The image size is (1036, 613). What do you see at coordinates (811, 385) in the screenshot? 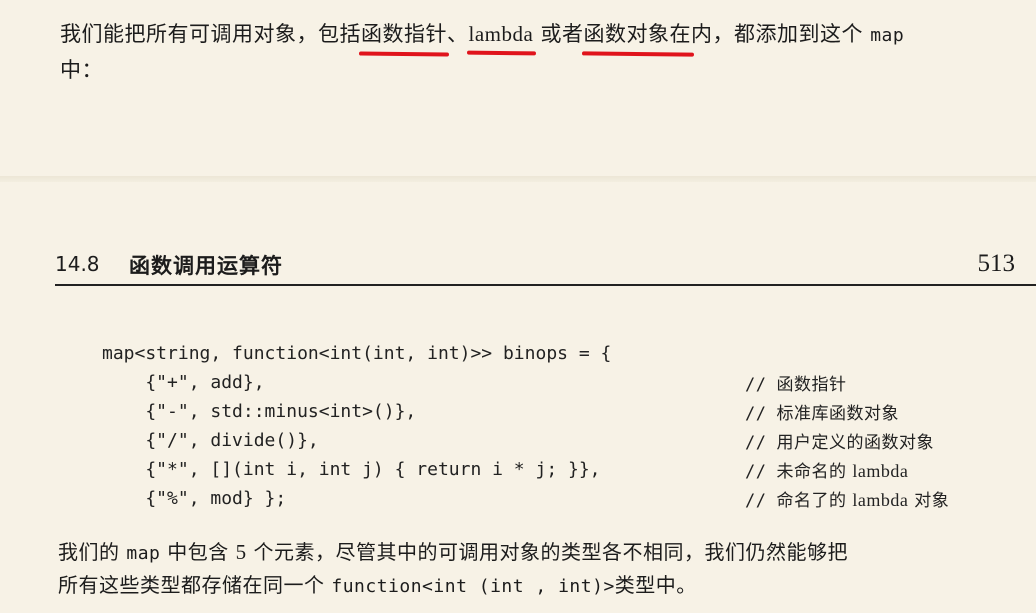
I see `comment-text: 函数指针` at bounding box center [811, 385].